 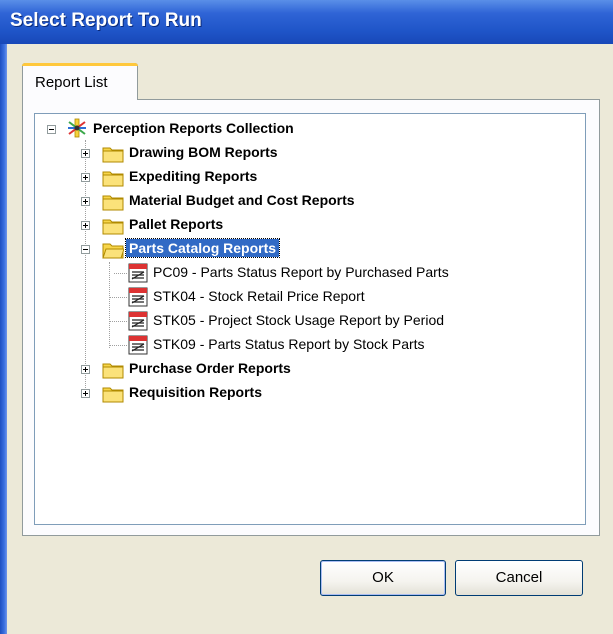 I want to click on report-collection-icon, so click(x=77, y=128).